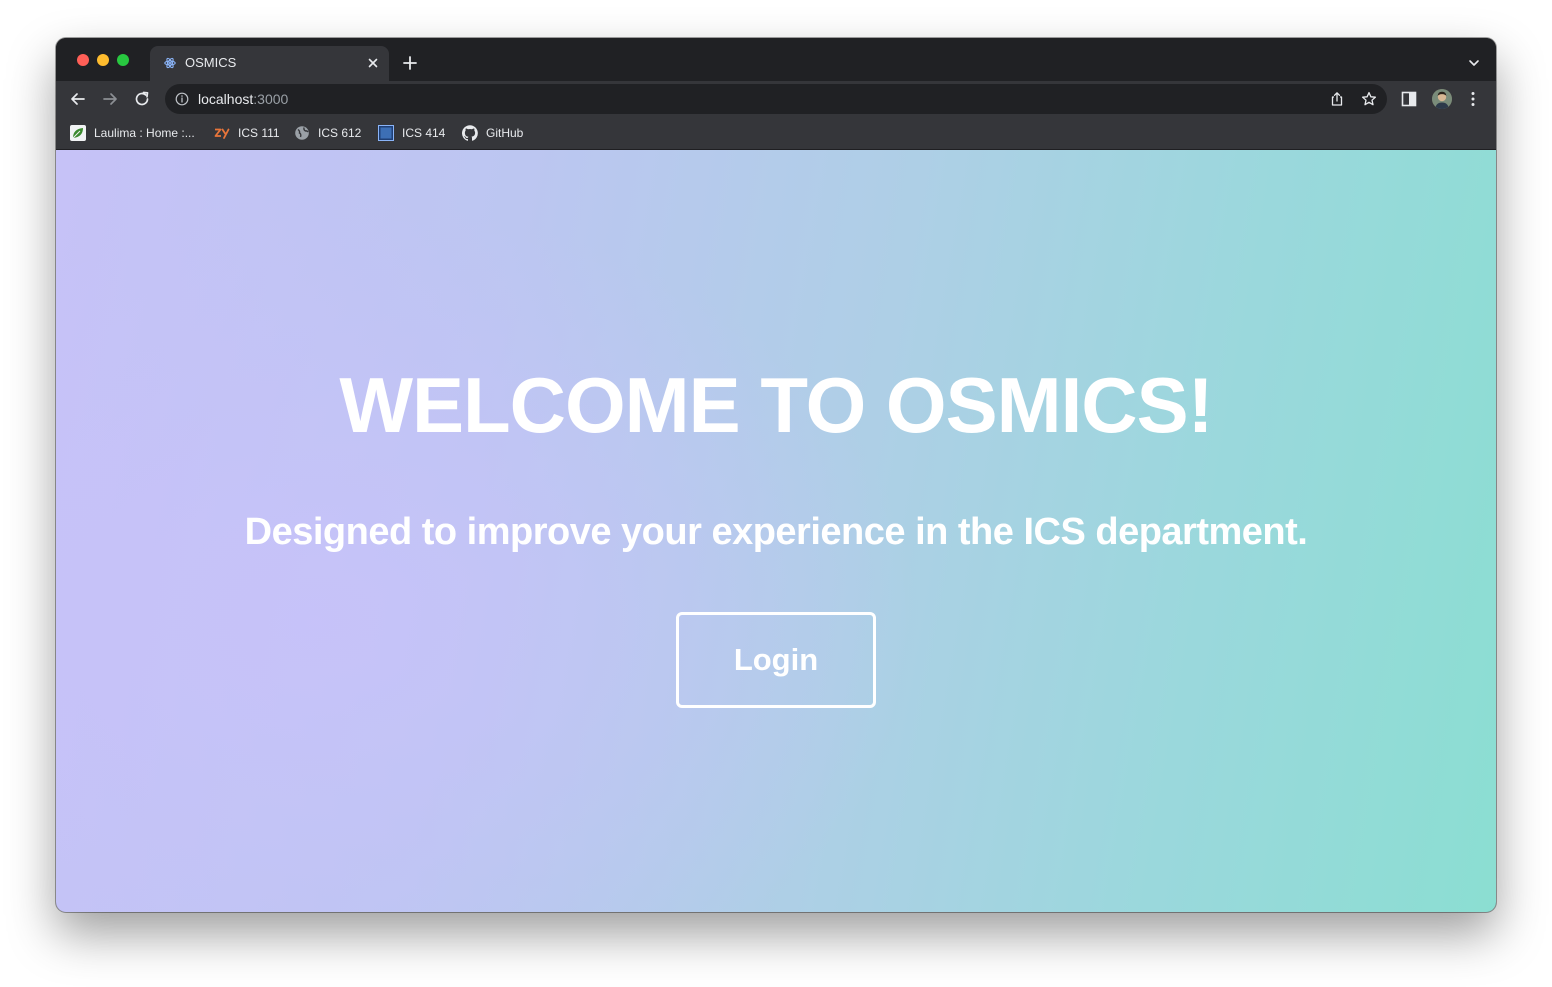  I want to click on minimize-window-button, so click(103, 60).